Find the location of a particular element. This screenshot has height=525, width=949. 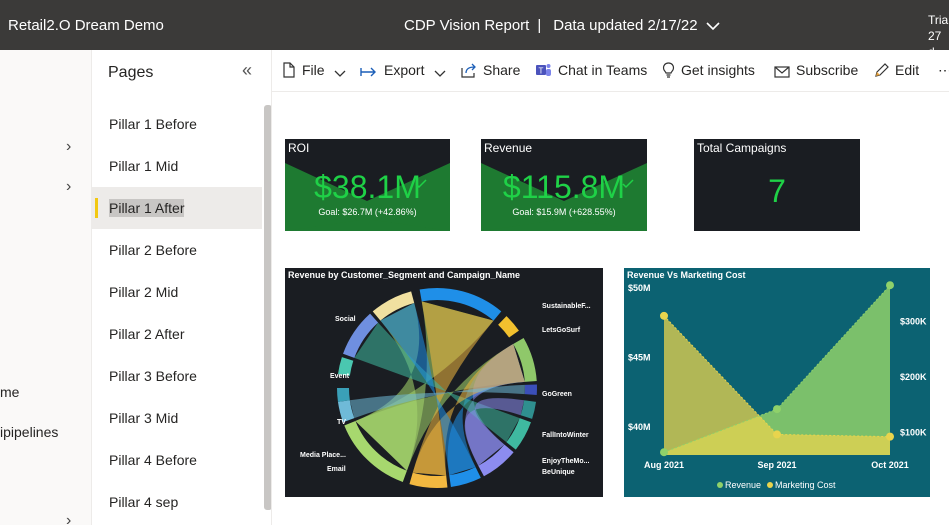

y-left-tick-label: $50M is located at coordinates (639, 288).